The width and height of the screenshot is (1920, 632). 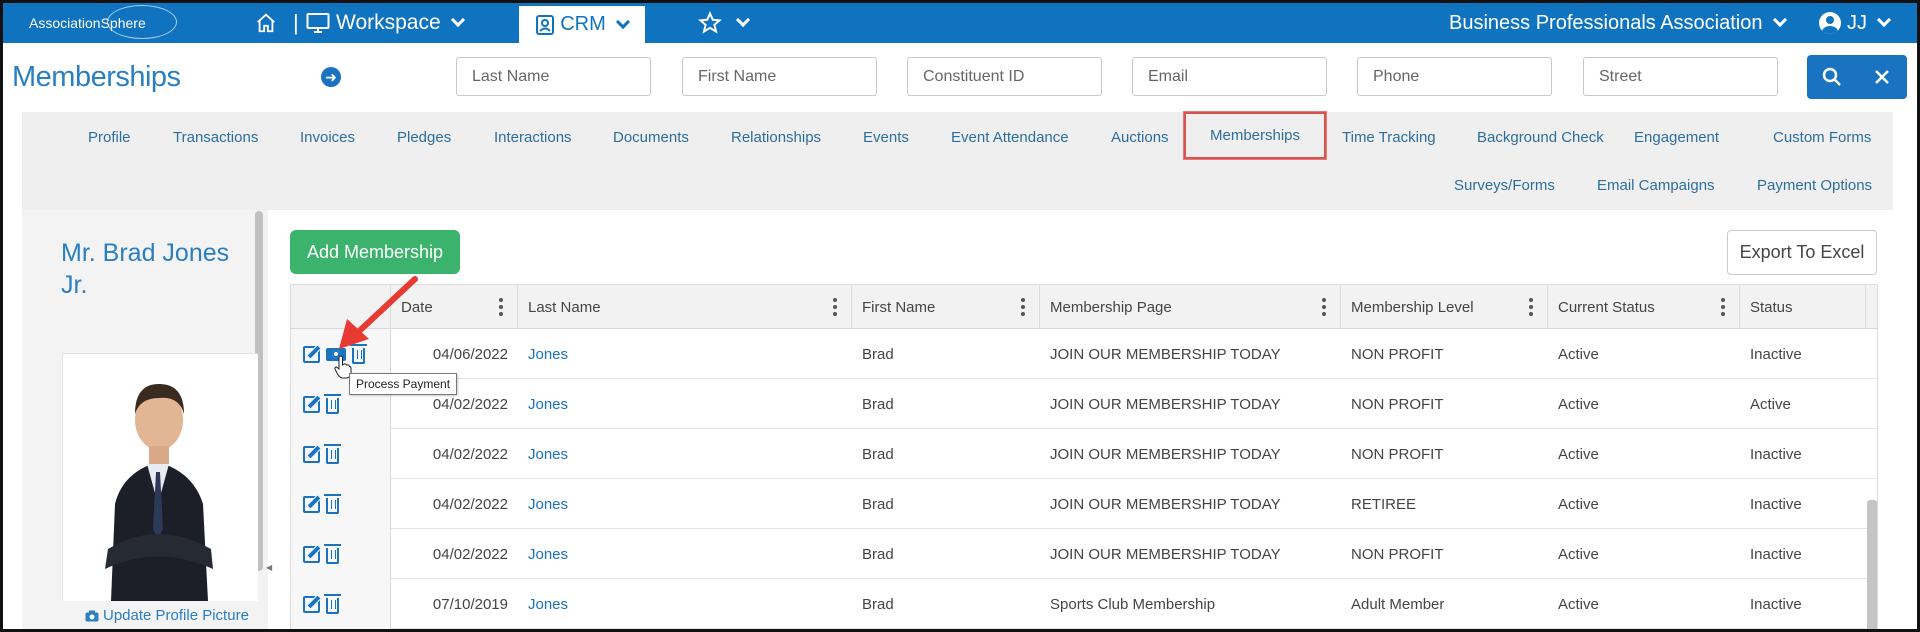 I want to click on tab-auctions: Auctions, so click(x=1140, y=137).